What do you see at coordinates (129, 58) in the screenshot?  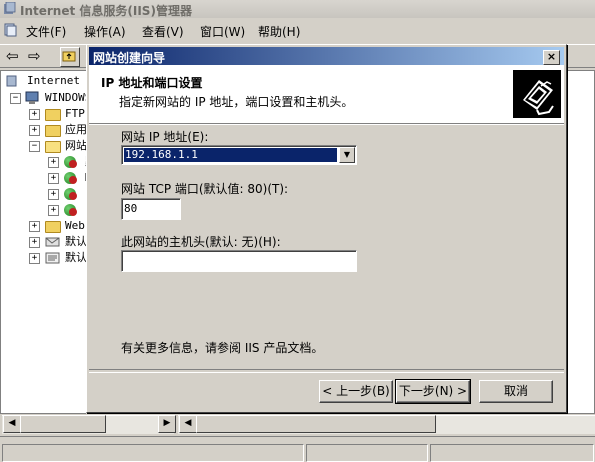 I see `dialog-title: 网站创建向导` at bounding box center [129, 58].